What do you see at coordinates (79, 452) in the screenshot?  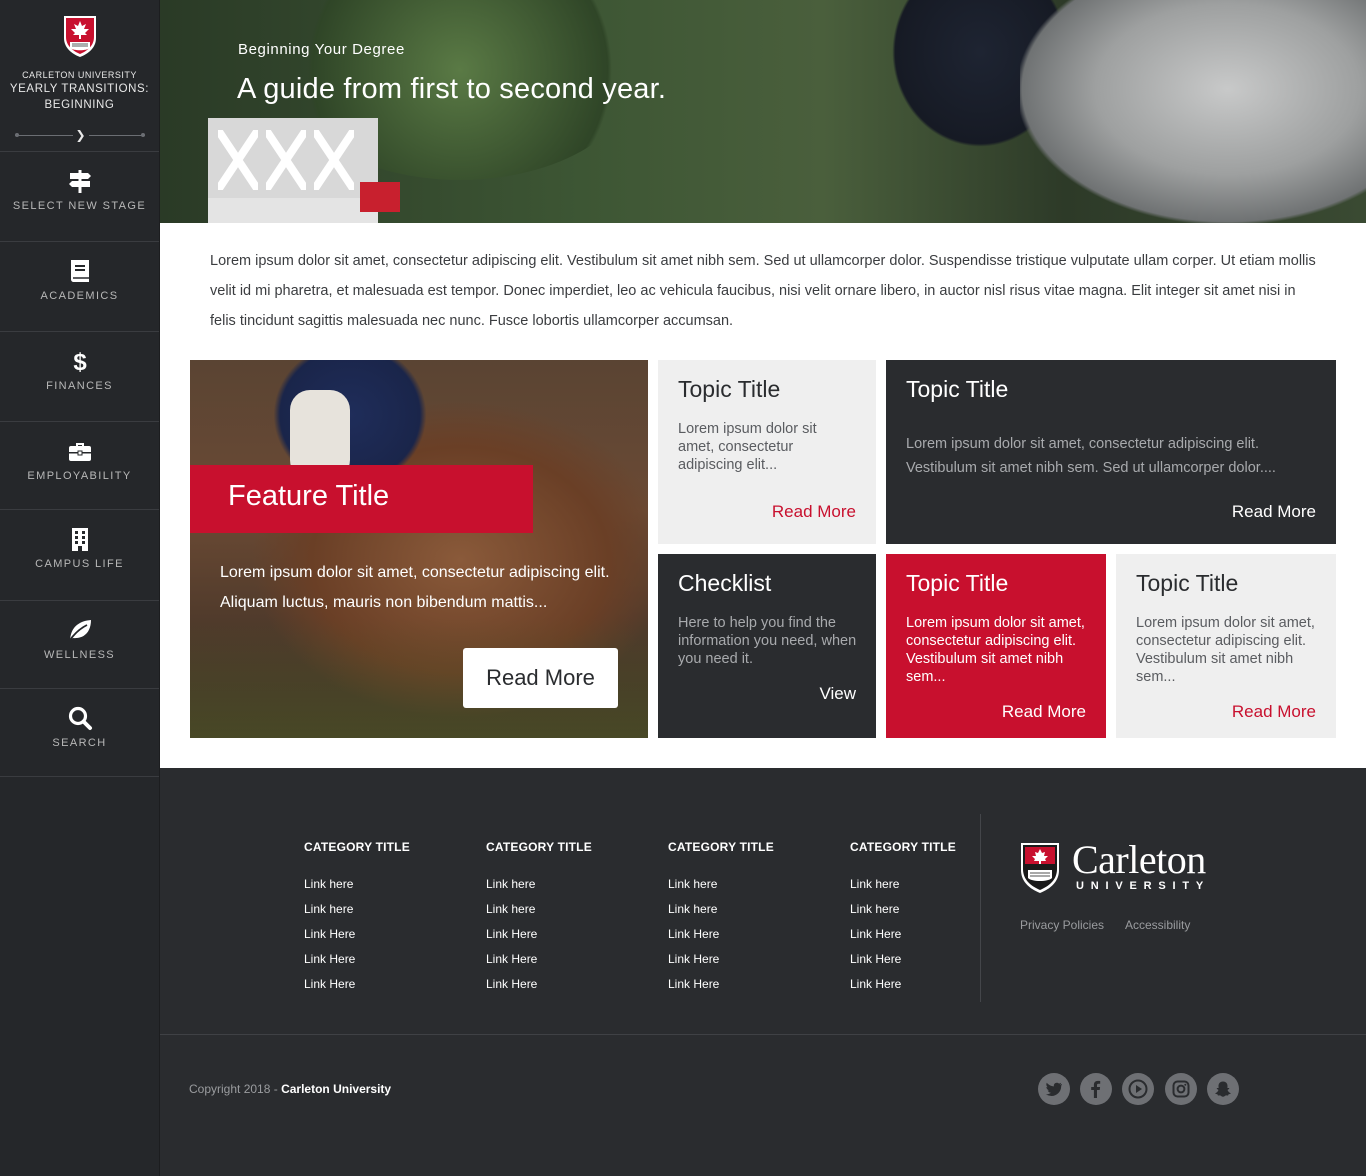 I see `briefcase-icon` at bounding box center [79, 452].